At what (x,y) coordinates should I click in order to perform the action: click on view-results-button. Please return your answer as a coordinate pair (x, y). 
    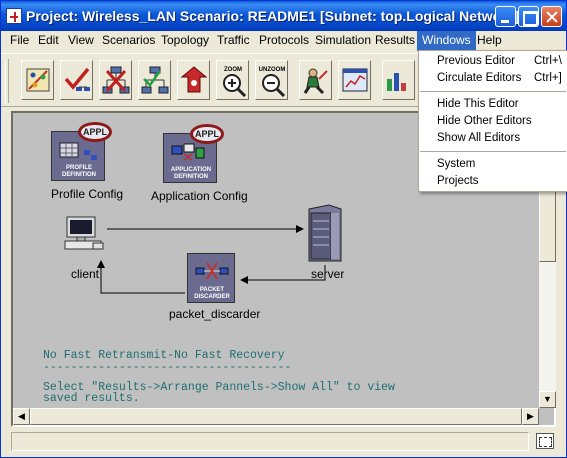
    Looking at the image, I should click on (354, 80).